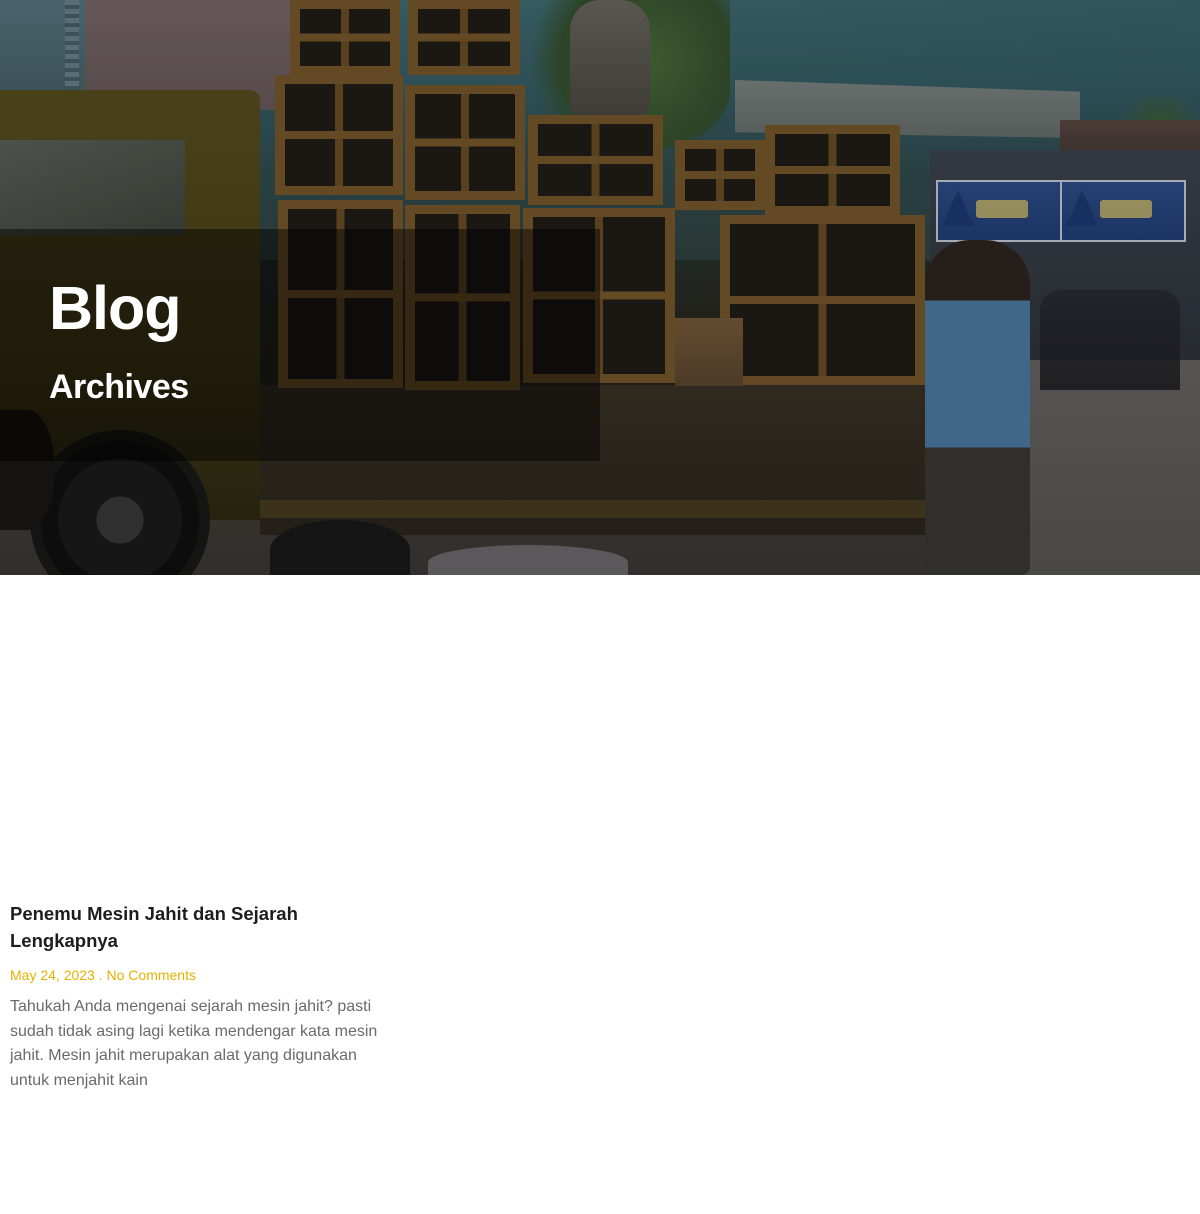 Image resolution: width=1200 pixels, height=1214 pixels. Describe the element at coordinates (115, 308) in the screenshot. I see `page-title: Blog` at that location.